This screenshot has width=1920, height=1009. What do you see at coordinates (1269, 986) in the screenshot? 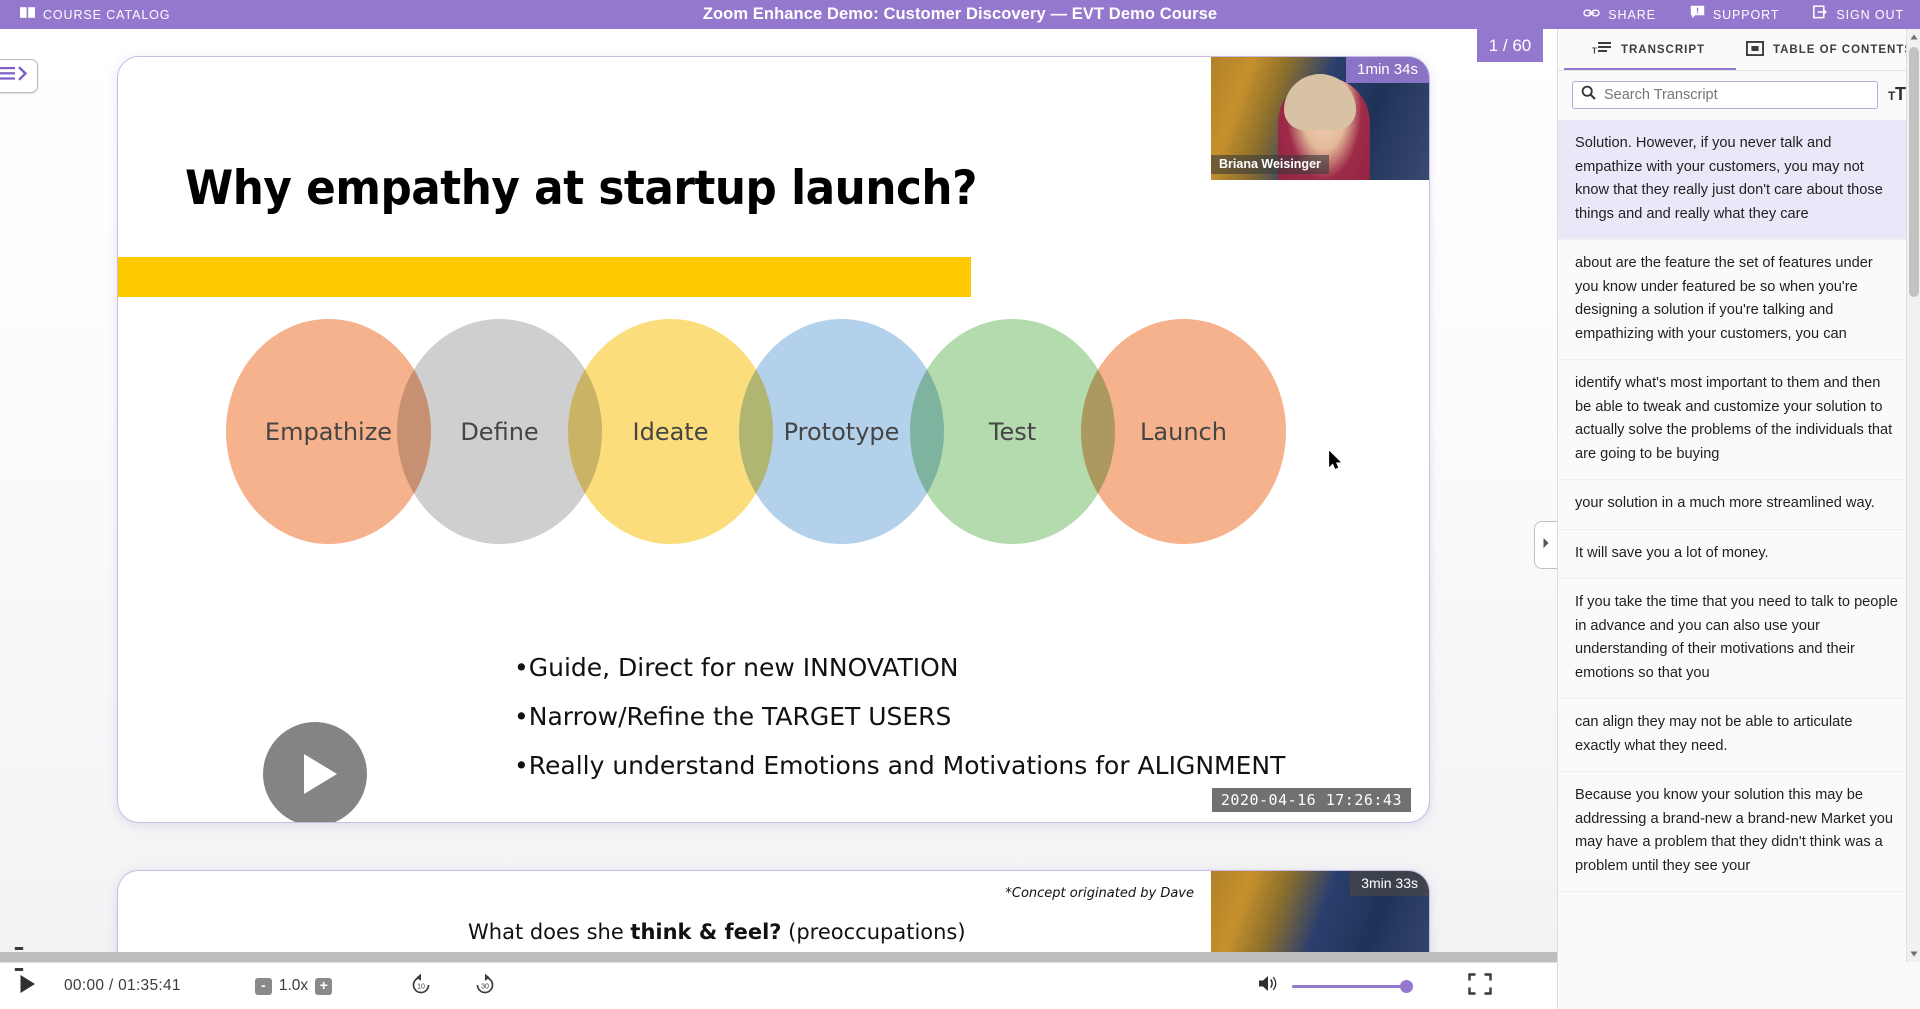
I see `volume-icon` at bounding box center [1269, 986].